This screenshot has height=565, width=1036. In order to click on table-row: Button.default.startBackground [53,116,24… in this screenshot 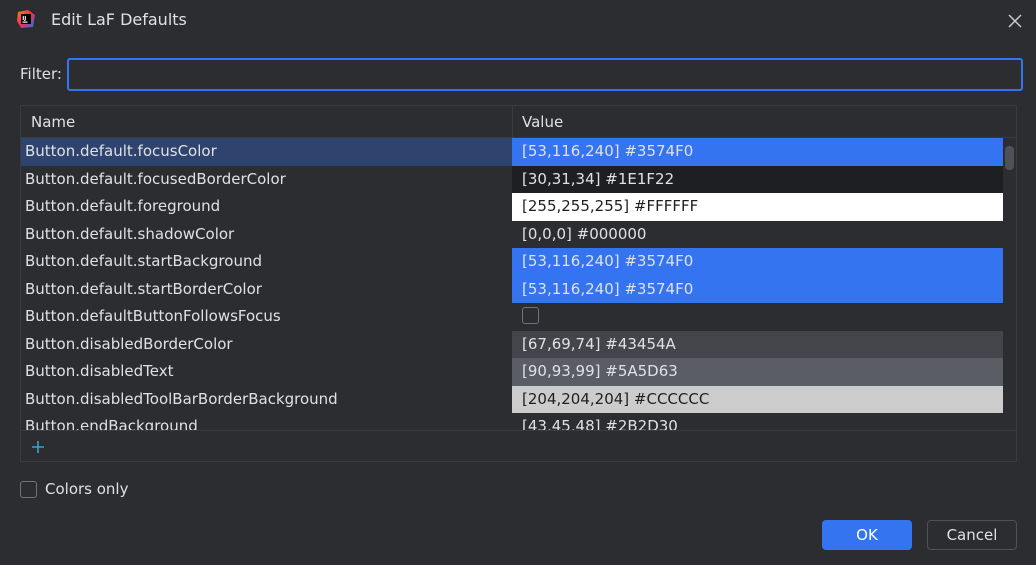, I will do `click(518, 262)`.